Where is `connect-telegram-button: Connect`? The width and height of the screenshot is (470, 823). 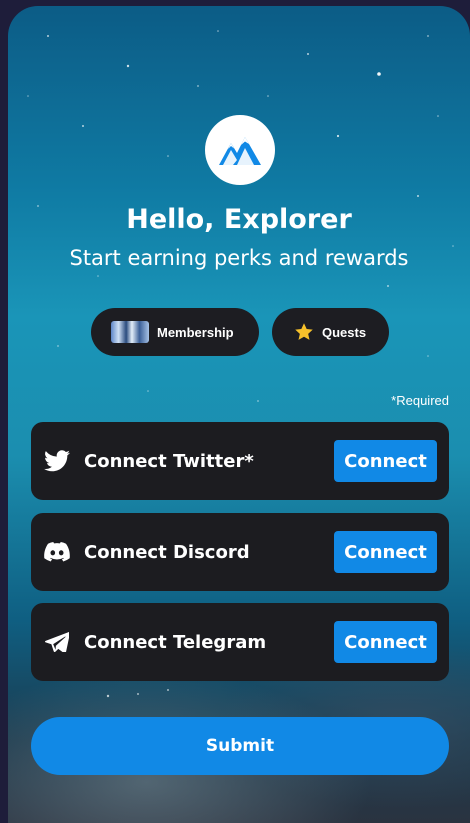 connect-telegram-button: Connect is located at coordinates (385, 642).